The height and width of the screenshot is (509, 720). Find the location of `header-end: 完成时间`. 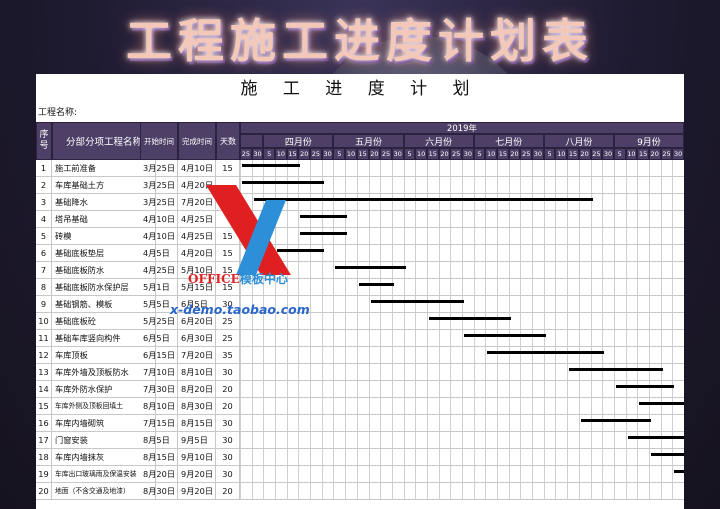

header-end: 完成时间 is located at coordinates (197, 141).